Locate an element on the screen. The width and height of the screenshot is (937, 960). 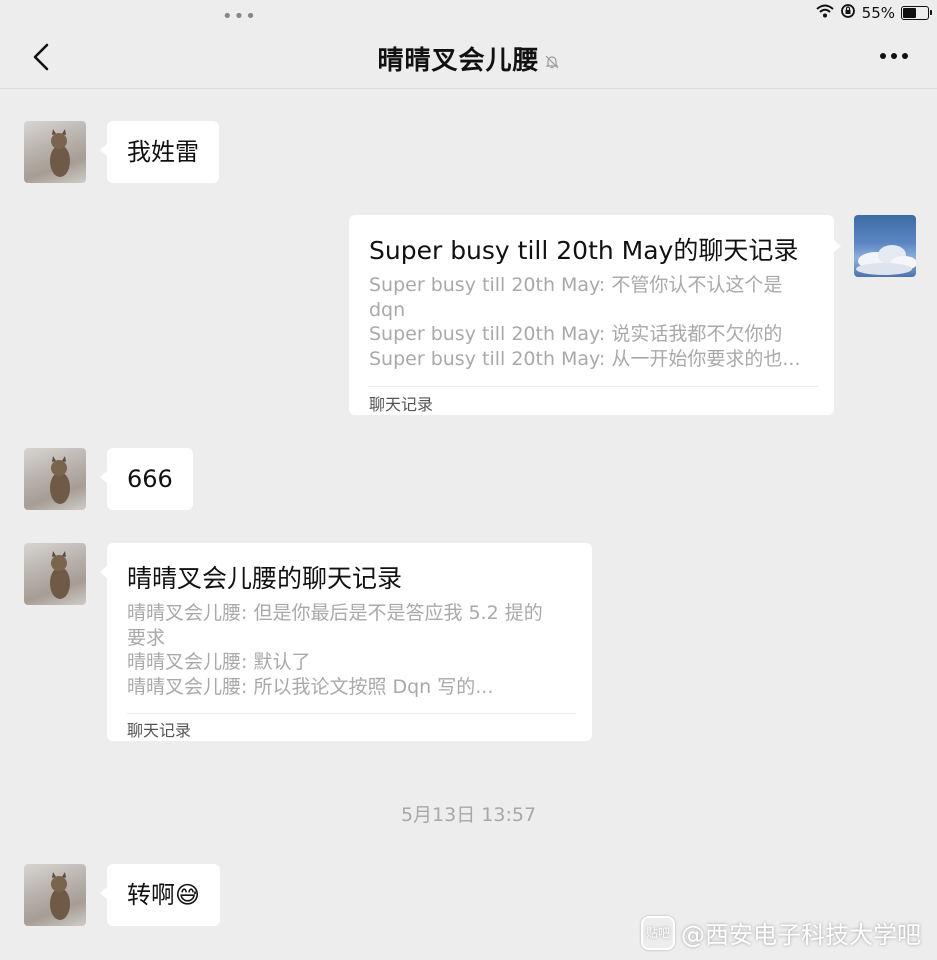
tieba-logo-icon: 贴吧 is located at coordinates (658, 932).